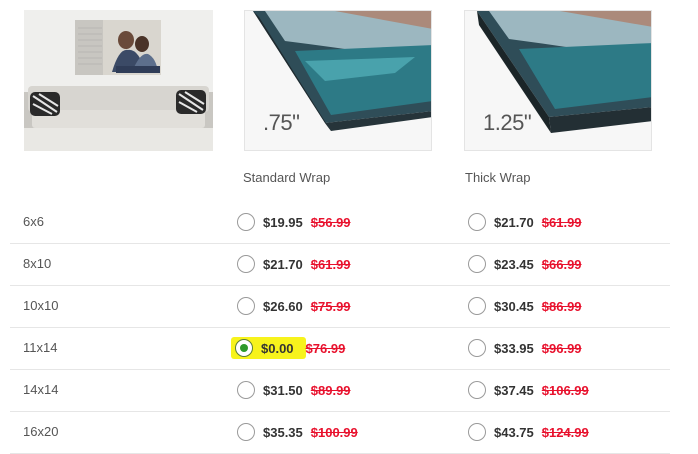 The image size is (698, 454). I want to click on table-row: 14x14 $31.50 $89.99 $37.45 $106.99, so click(340, 391).